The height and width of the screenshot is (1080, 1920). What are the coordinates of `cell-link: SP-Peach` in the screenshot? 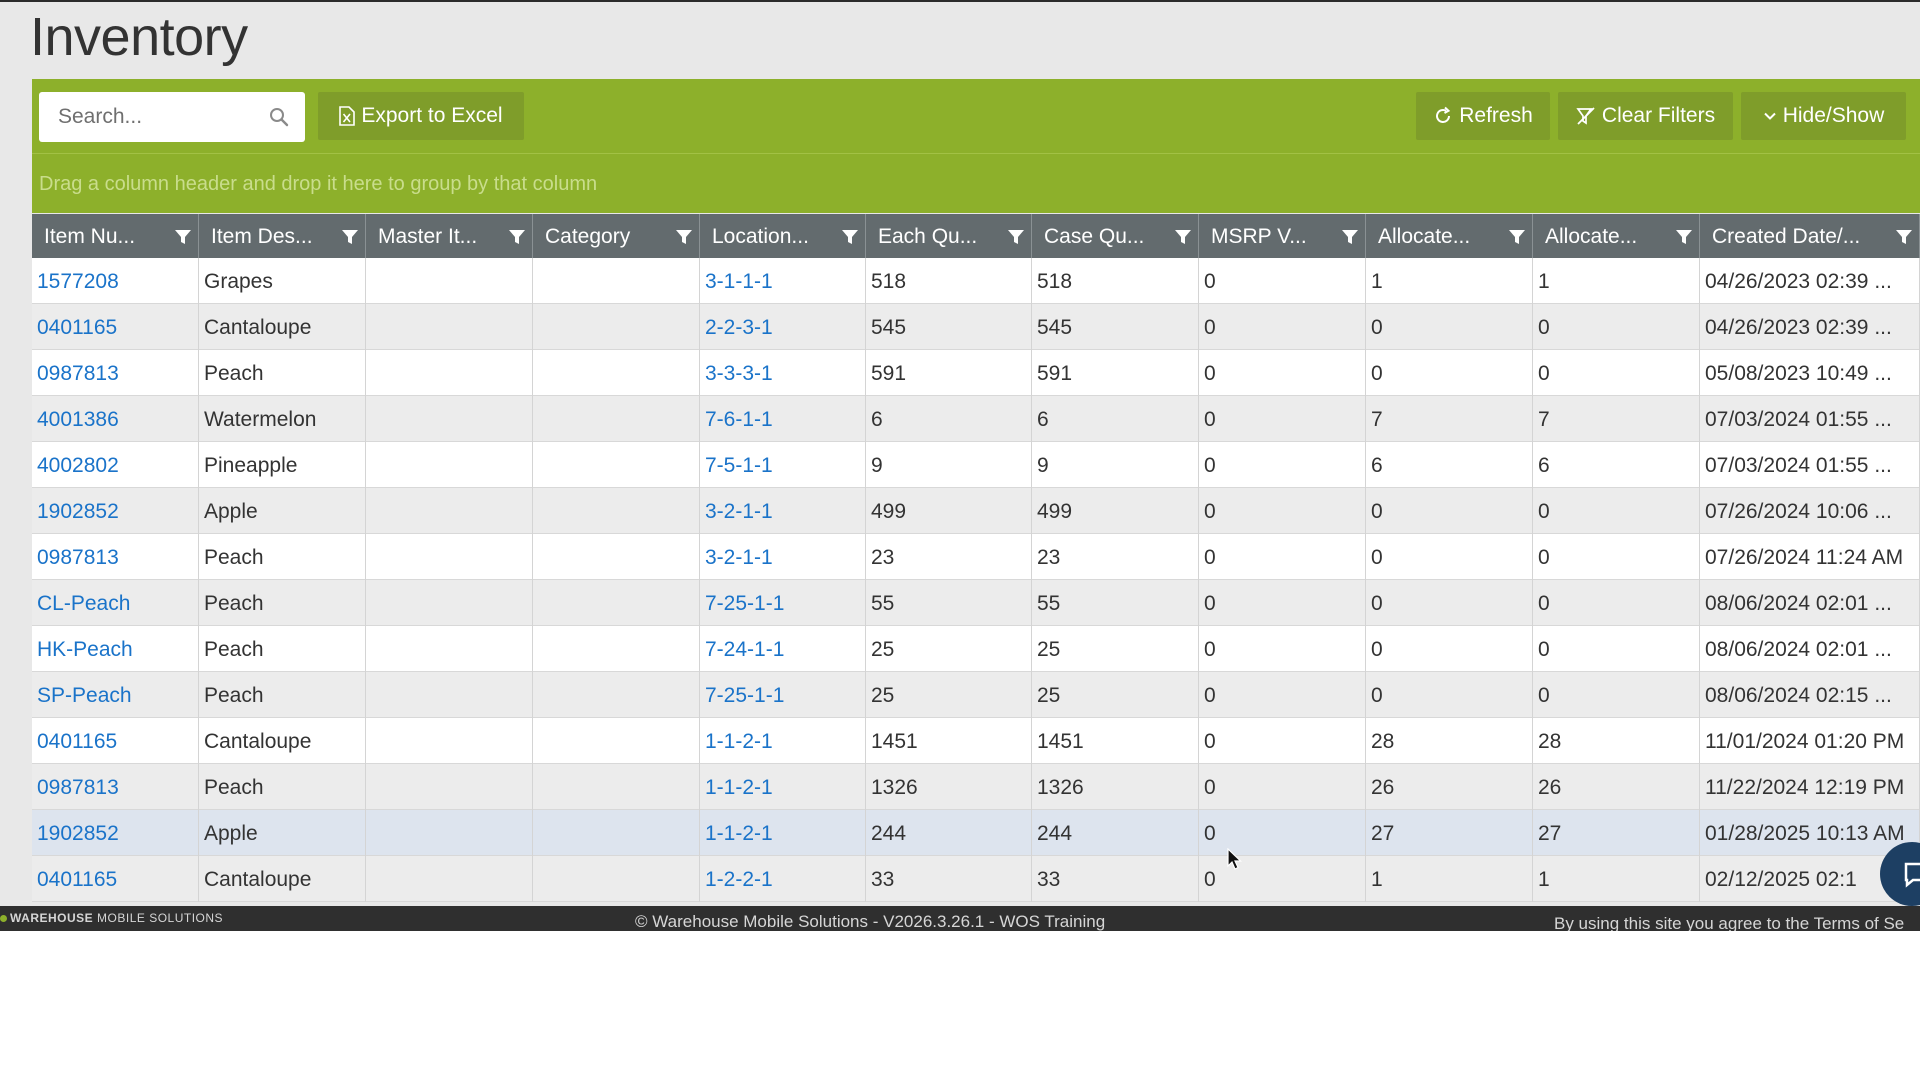 It's located at (84, 696).